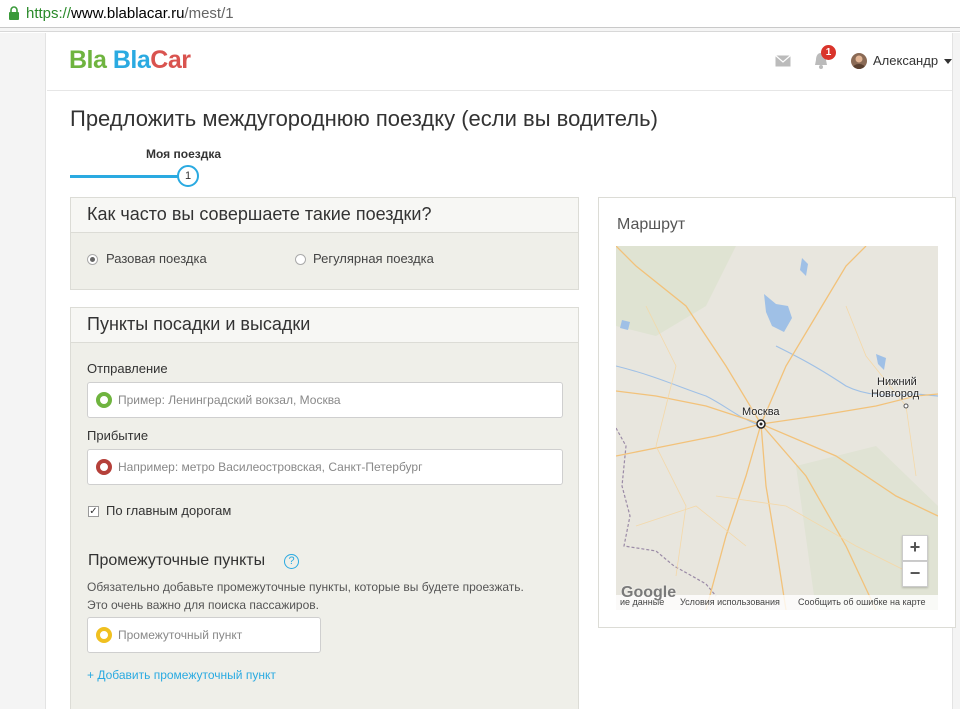 This screenshot has width=960, height=709. What do you see at coordinates (828, 52) in the screenshot?
I see `notification-badge: 1` at bounding box center [828, 52].